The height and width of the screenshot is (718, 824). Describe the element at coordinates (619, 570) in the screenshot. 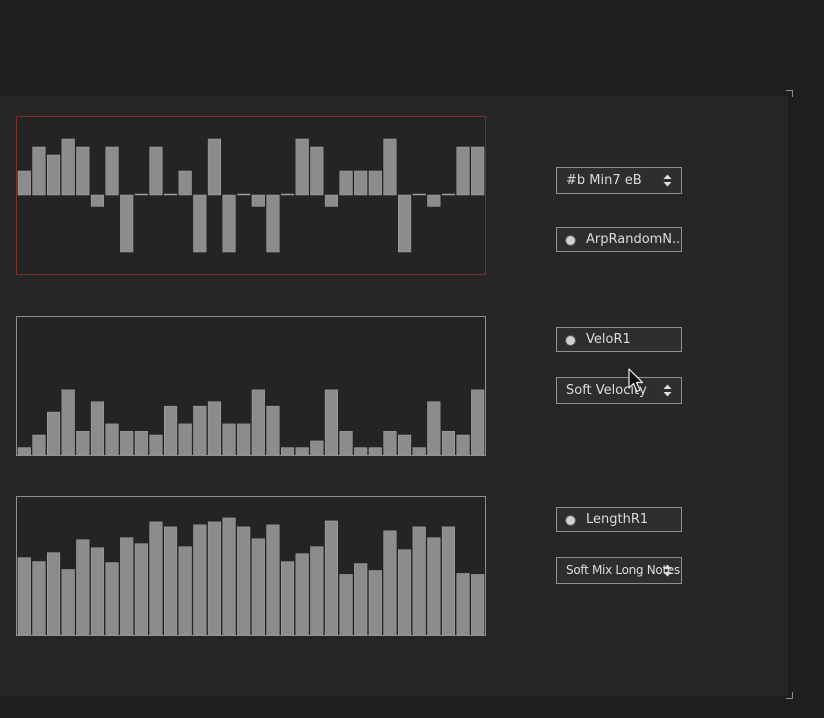

I see `length-preset-dropdown: Soft Mix Long Notes` at that location.